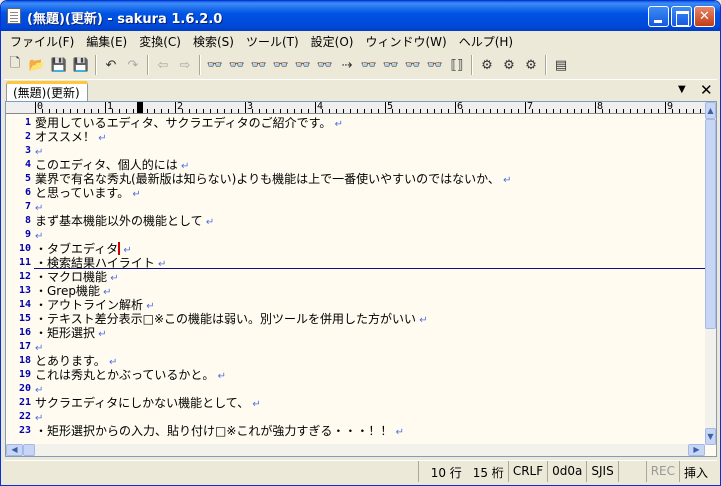 Image resolution: width=721 pixels, height=486 pixels. I want to click on tag-back-icon: 👓, so click(369, 65).